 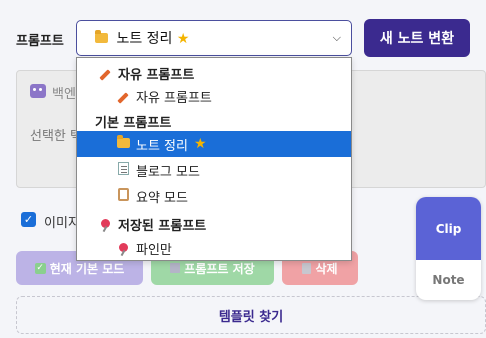 What do you see at coordinates (417, 38) in the screenshot?
I see `convert-note-button: 새 노트 변환` at bounding box center [417, 38].